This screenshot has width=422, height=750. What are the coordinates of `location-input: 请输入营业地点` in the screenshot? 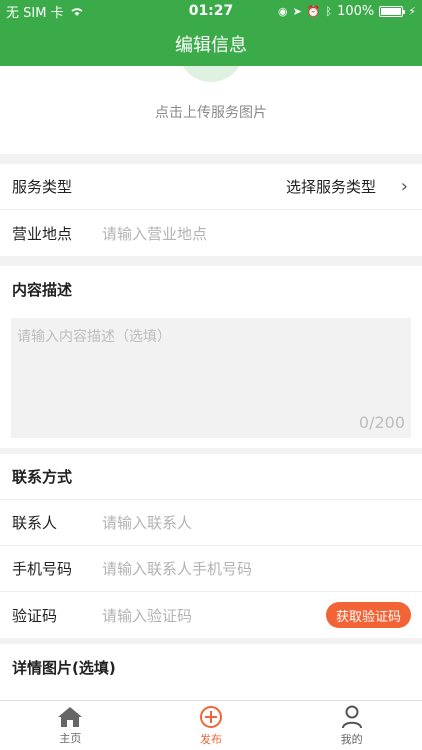 It's located at (154, 233).